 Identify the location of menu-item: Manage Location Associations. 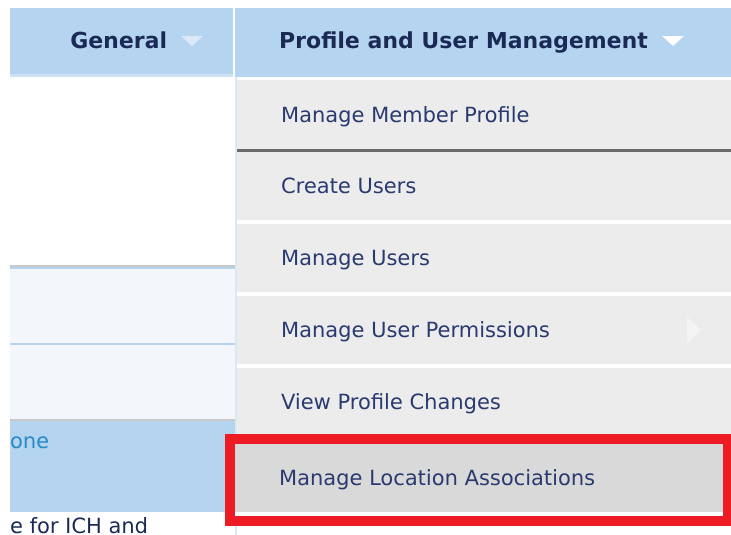
(479, 480).